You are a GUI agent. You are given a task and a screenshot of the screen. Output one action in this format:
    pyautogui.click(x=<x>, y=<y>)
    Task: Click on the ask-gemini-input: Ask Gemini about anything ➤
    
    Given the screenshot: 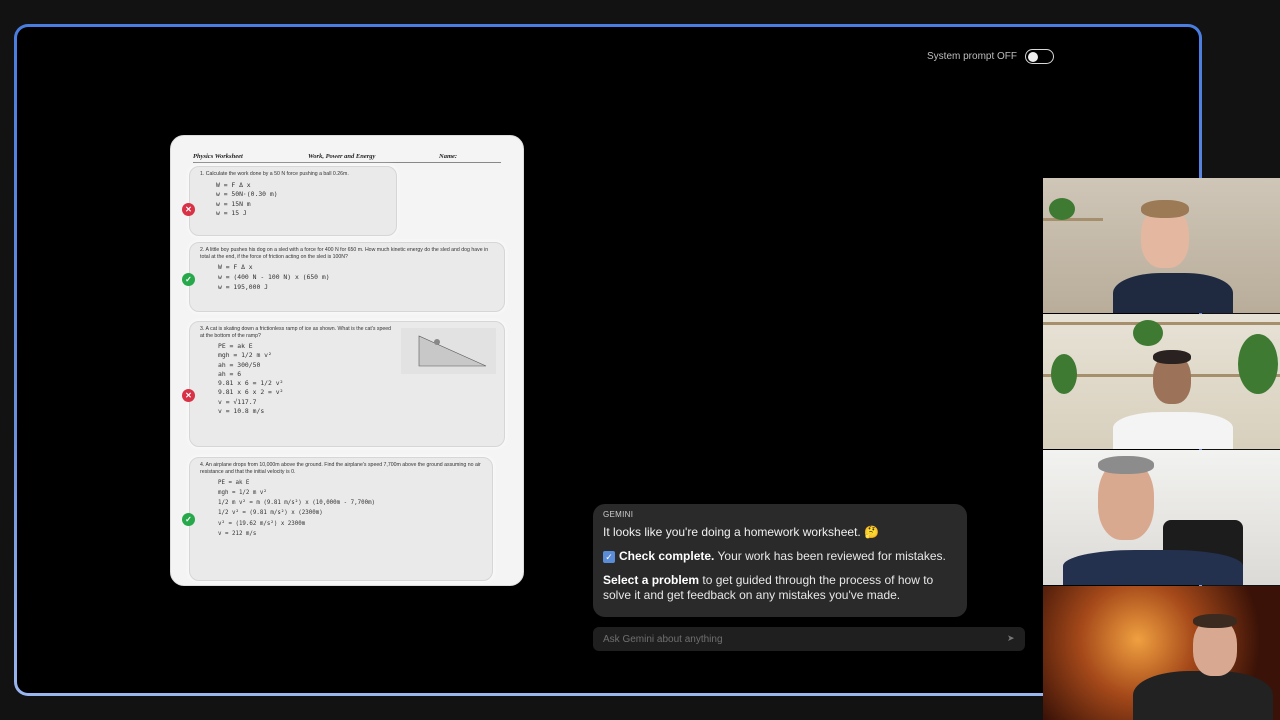 What is the action you would take?
    pyautogui.click(x=809, y=639)
    